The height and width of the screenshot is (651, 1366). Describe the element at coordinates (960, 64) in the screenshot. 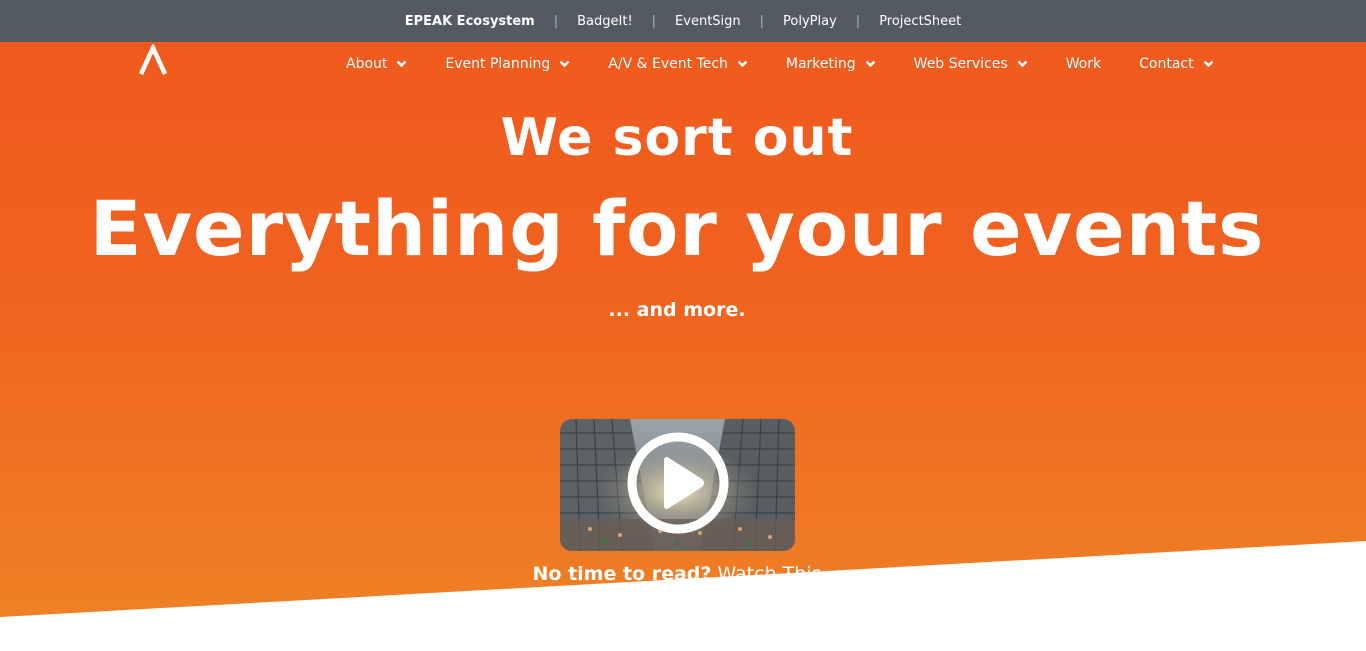

I see `nav-item-label: Web Services` at that location.